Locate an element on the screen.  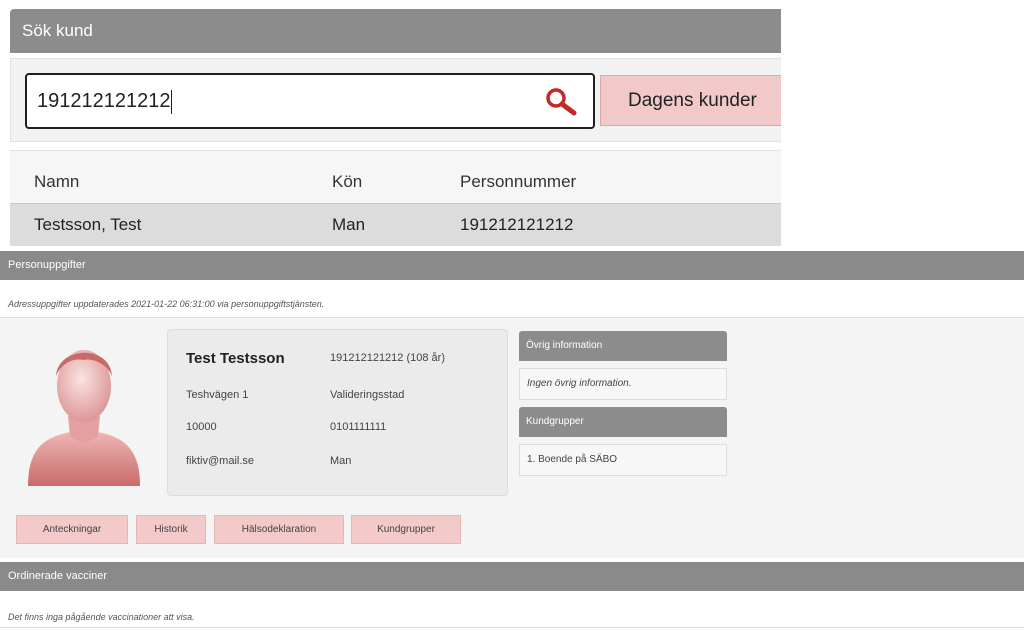
other-info-title: Övrig information is located at coordinates (564, 345).